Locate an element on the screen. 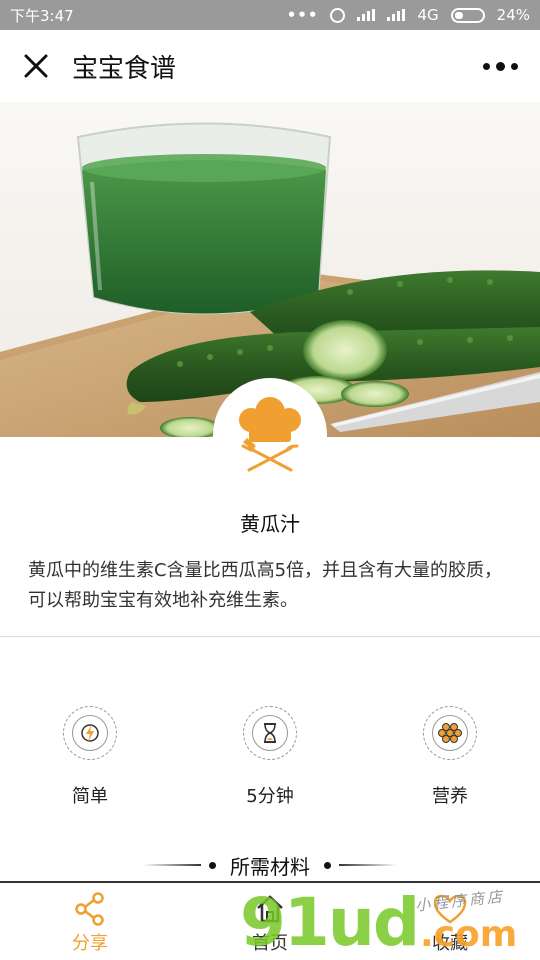 This screenshot has width=540, height=960. feature-label: 简单 is located at coordinates (90, 796).